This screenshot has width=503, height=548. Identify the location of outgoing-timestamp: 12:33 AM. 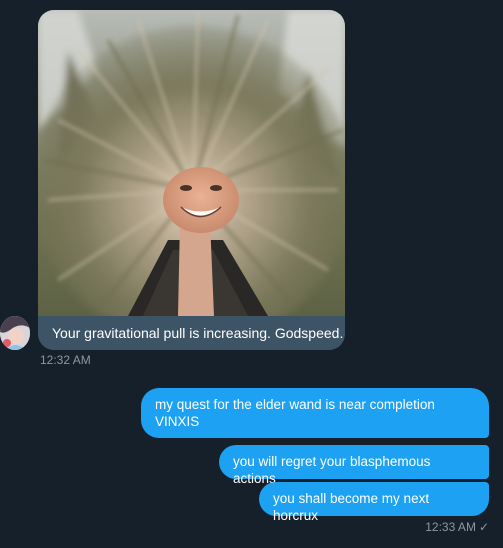
(450, 527).